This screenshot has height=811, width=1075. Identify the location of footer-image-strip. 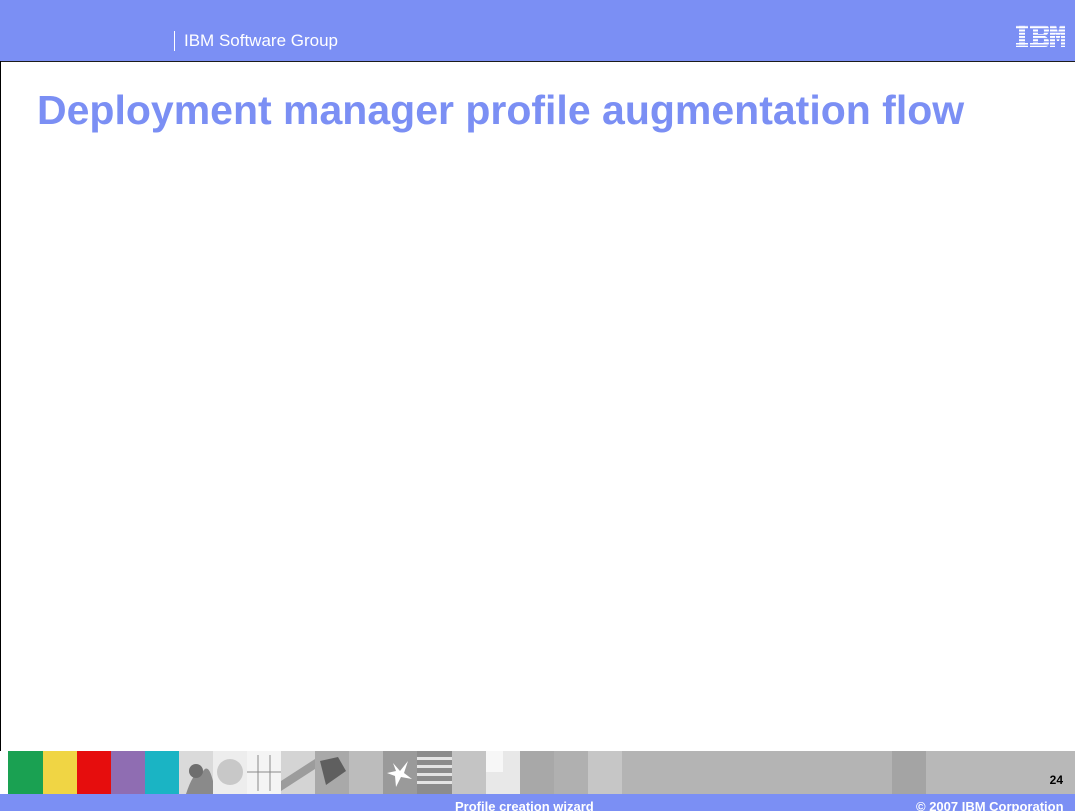
(541, 772).